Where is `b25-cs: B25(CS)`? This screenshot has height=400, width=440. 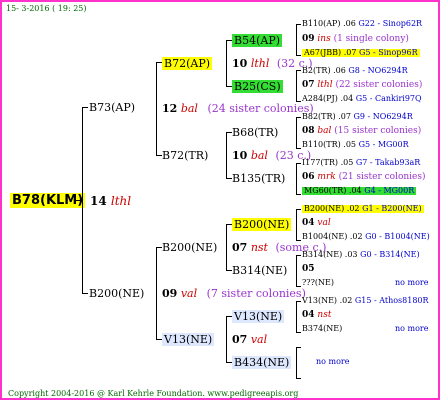
b25-cs: B25(CS) is located at coordinates (257, 86).